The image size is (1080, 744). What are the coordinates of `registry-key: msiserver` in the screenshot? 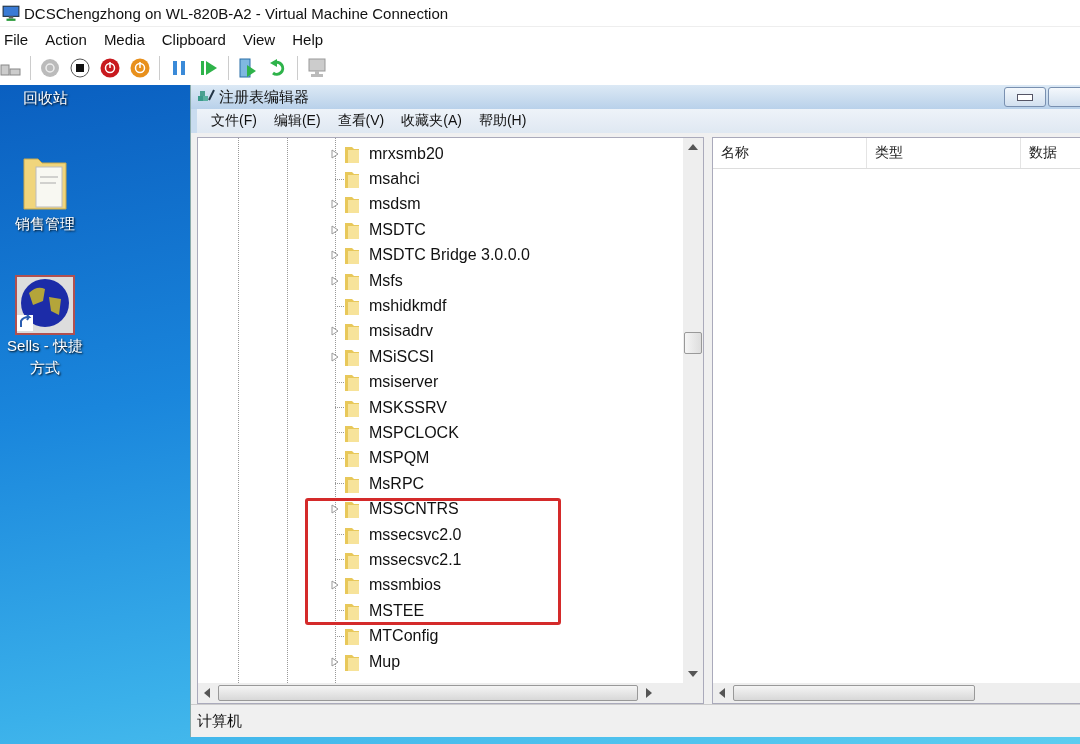 It's located at (404, 382).